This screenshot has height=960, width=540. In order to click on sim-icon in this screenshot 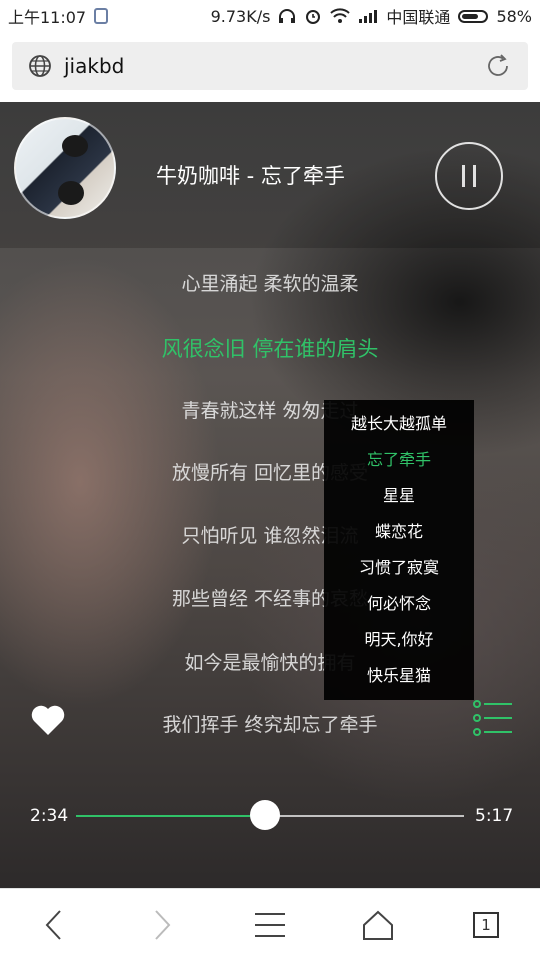, I will do `click(101, 16)`.